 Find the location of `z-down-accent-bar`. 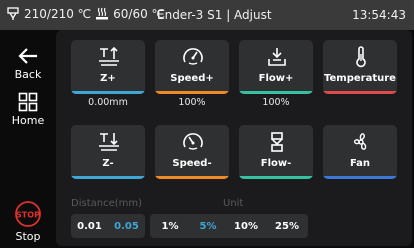

z-down-accent-bar is located at coordinates (108, 177).